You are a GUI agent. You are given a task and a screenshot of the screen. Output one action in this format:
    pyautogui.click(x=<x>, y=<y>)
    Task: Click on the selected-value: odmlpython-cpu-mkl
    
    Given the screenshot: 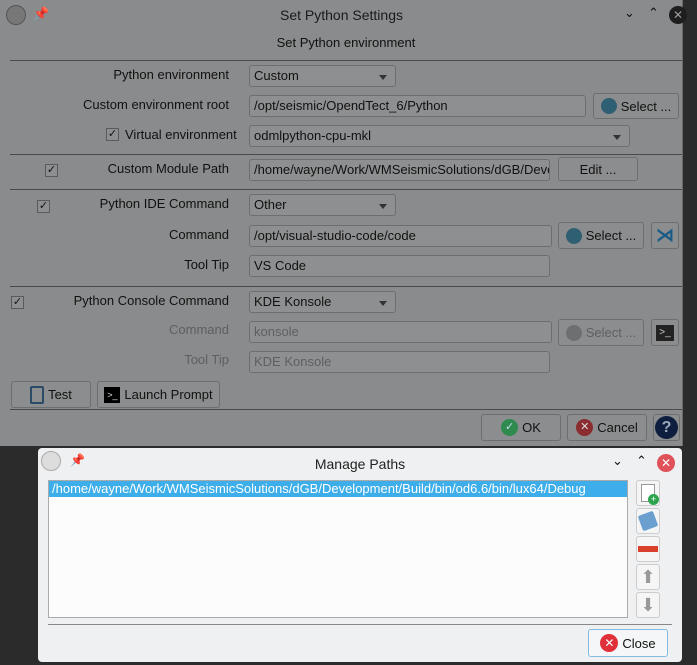 What is the action you would take?
    pyautogui.click(x=313, y=135)
    